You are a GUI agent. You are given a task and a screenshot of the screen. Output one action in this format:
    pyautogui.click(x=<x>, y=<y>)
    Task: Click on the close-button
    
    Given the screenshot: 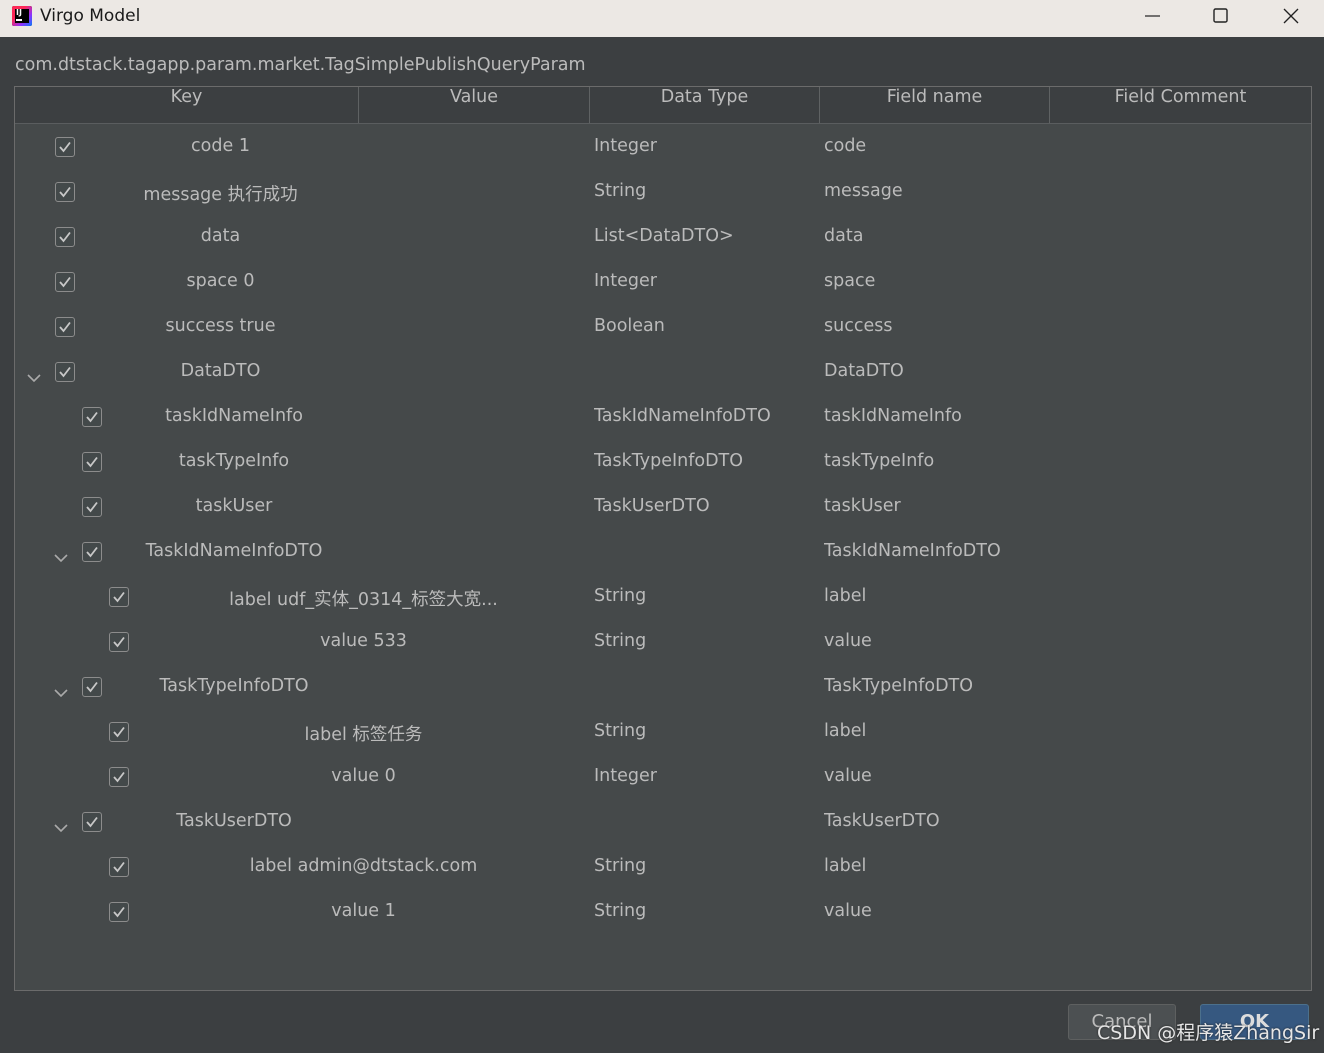 What is the action you would take?
    pyautogui.click(x=1290, y=16)
    